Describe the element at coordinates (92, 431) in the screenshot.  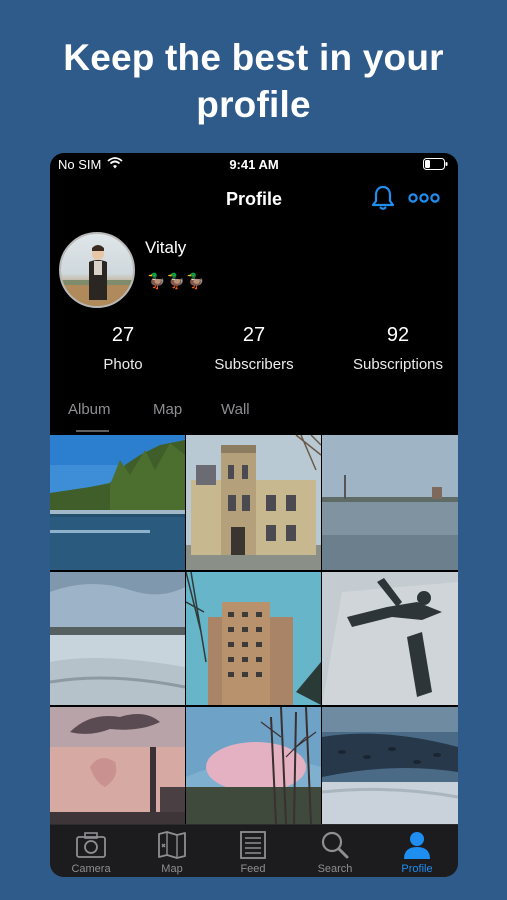
I see `tab-selected-indicator` at that location.